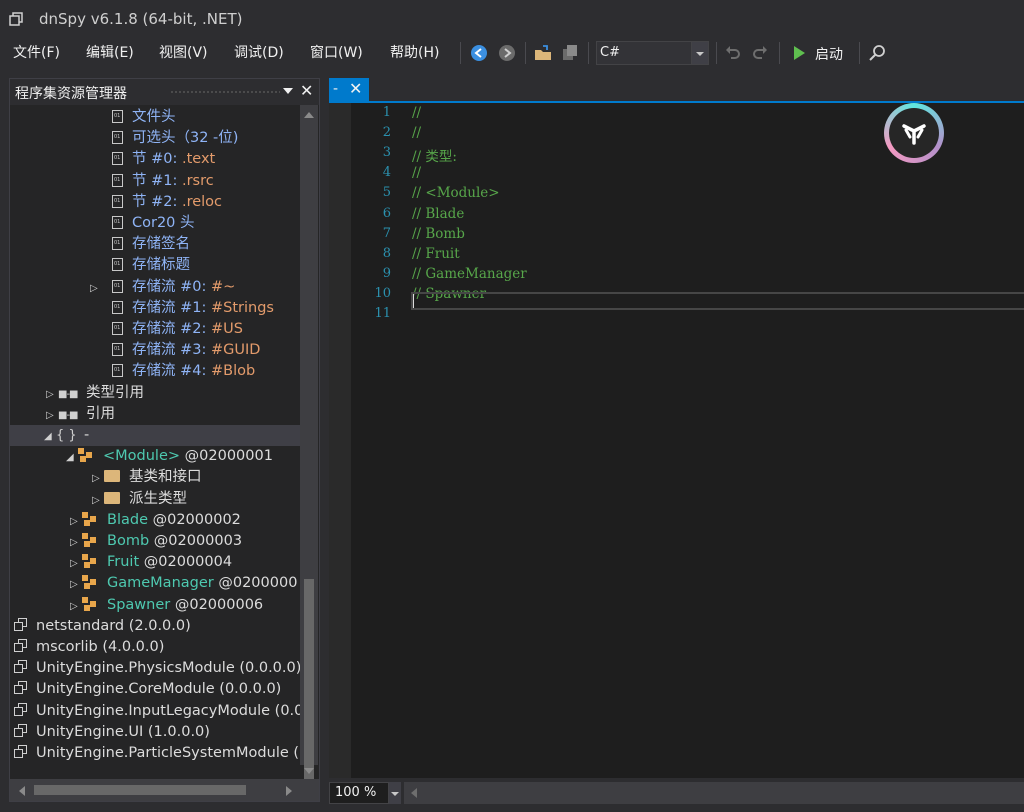 Image resolution: width=1024 pixels, height=812 pixels. I want to click on menu-debug: 调试(D), so click(259, 52).